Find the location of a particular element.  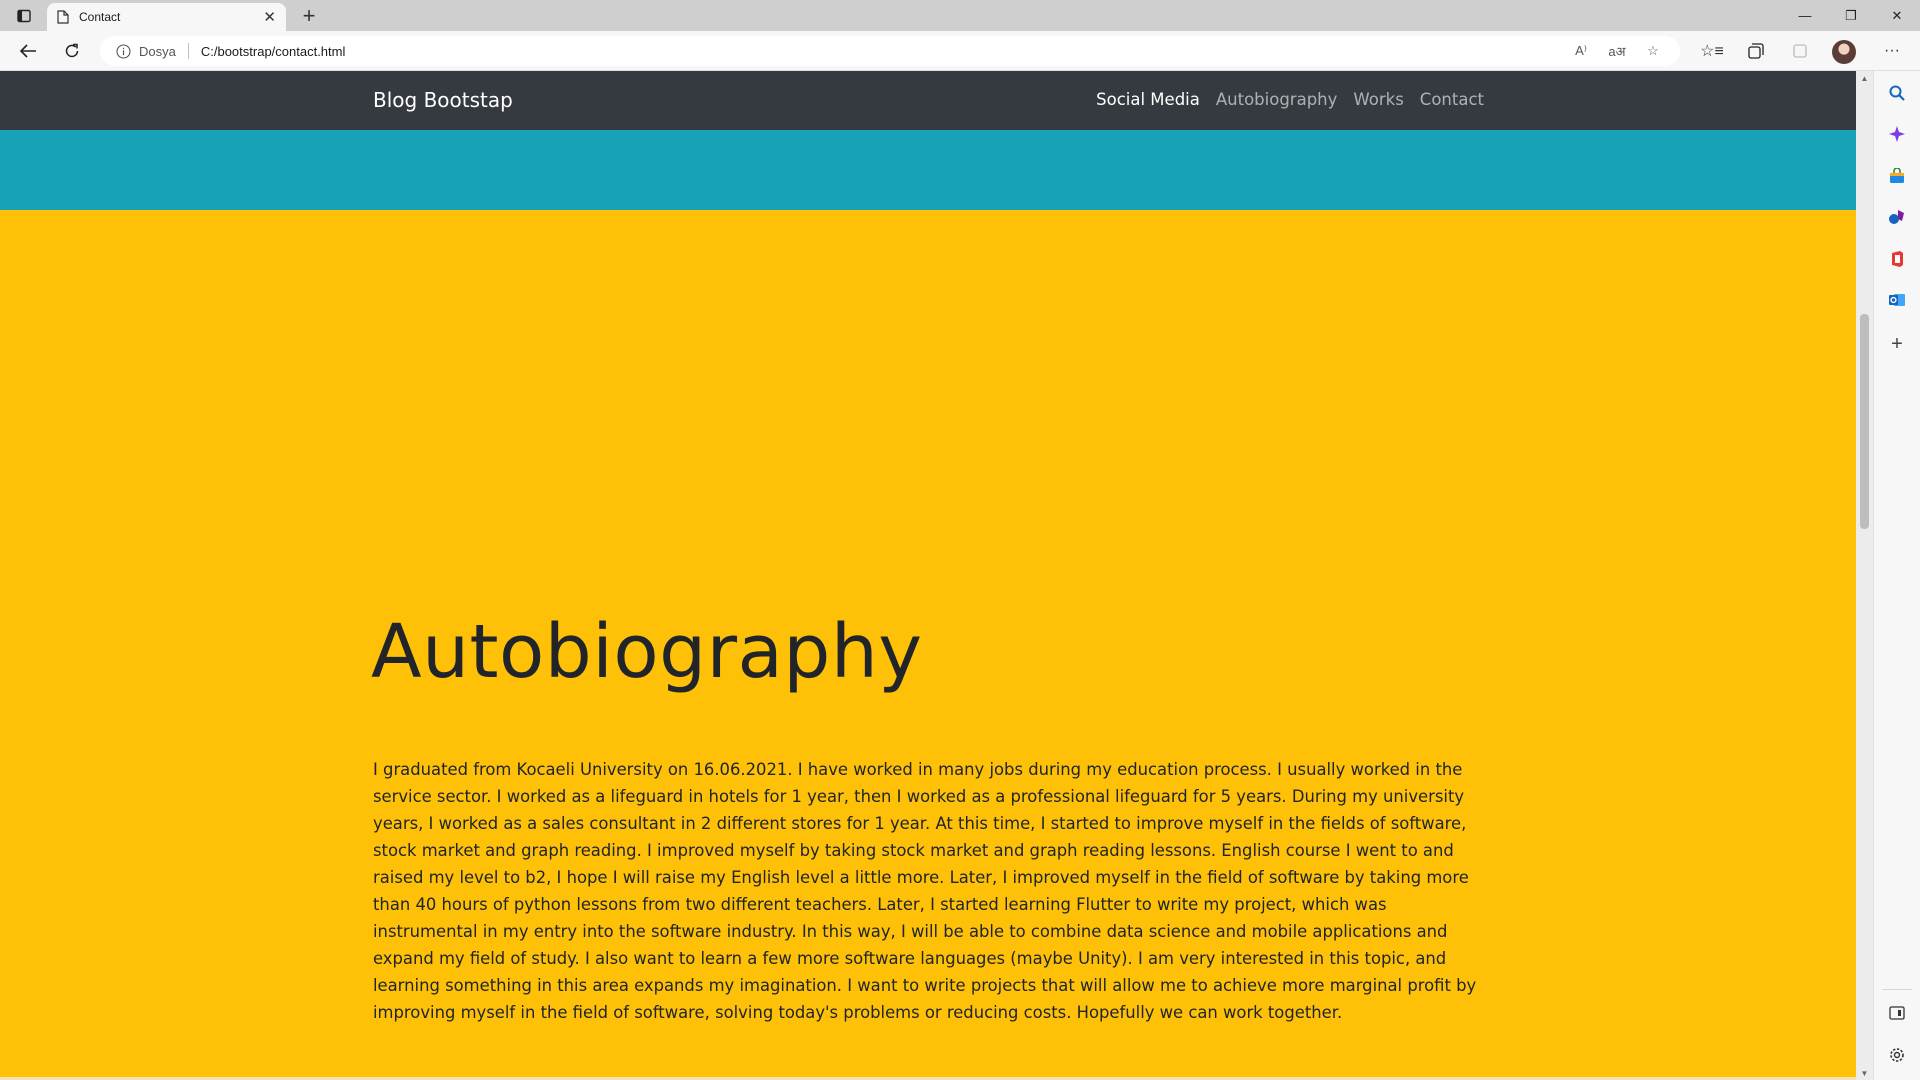

site-info-label: Dosya is located at coordinates (157, 51).